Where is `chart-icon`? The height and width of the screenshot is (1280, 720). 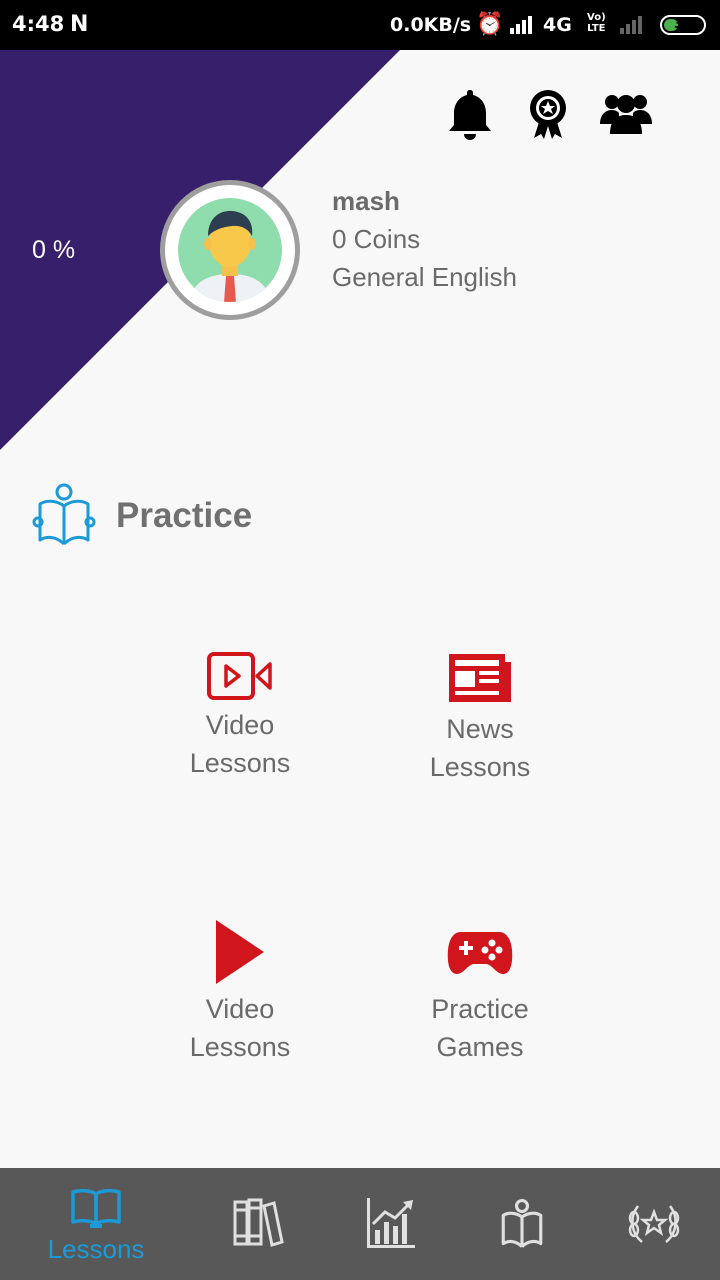 chart-icon is located at coordinates (391, 1223).